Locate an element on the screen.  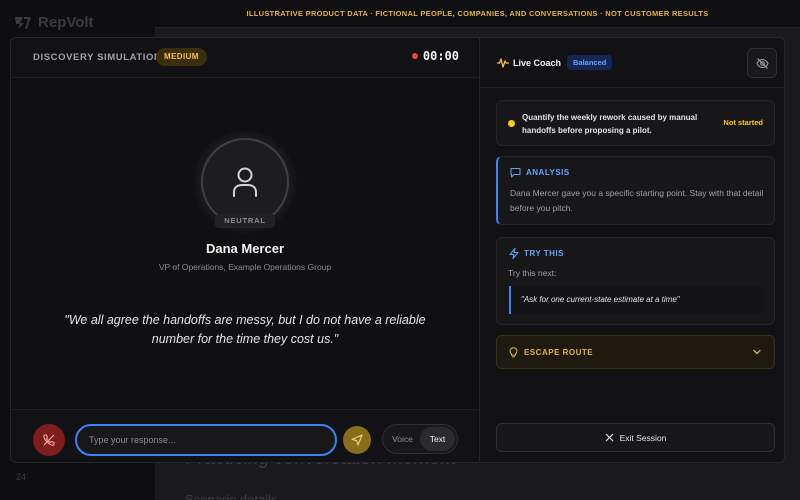
send-icon is located at coordinates (357, 440).